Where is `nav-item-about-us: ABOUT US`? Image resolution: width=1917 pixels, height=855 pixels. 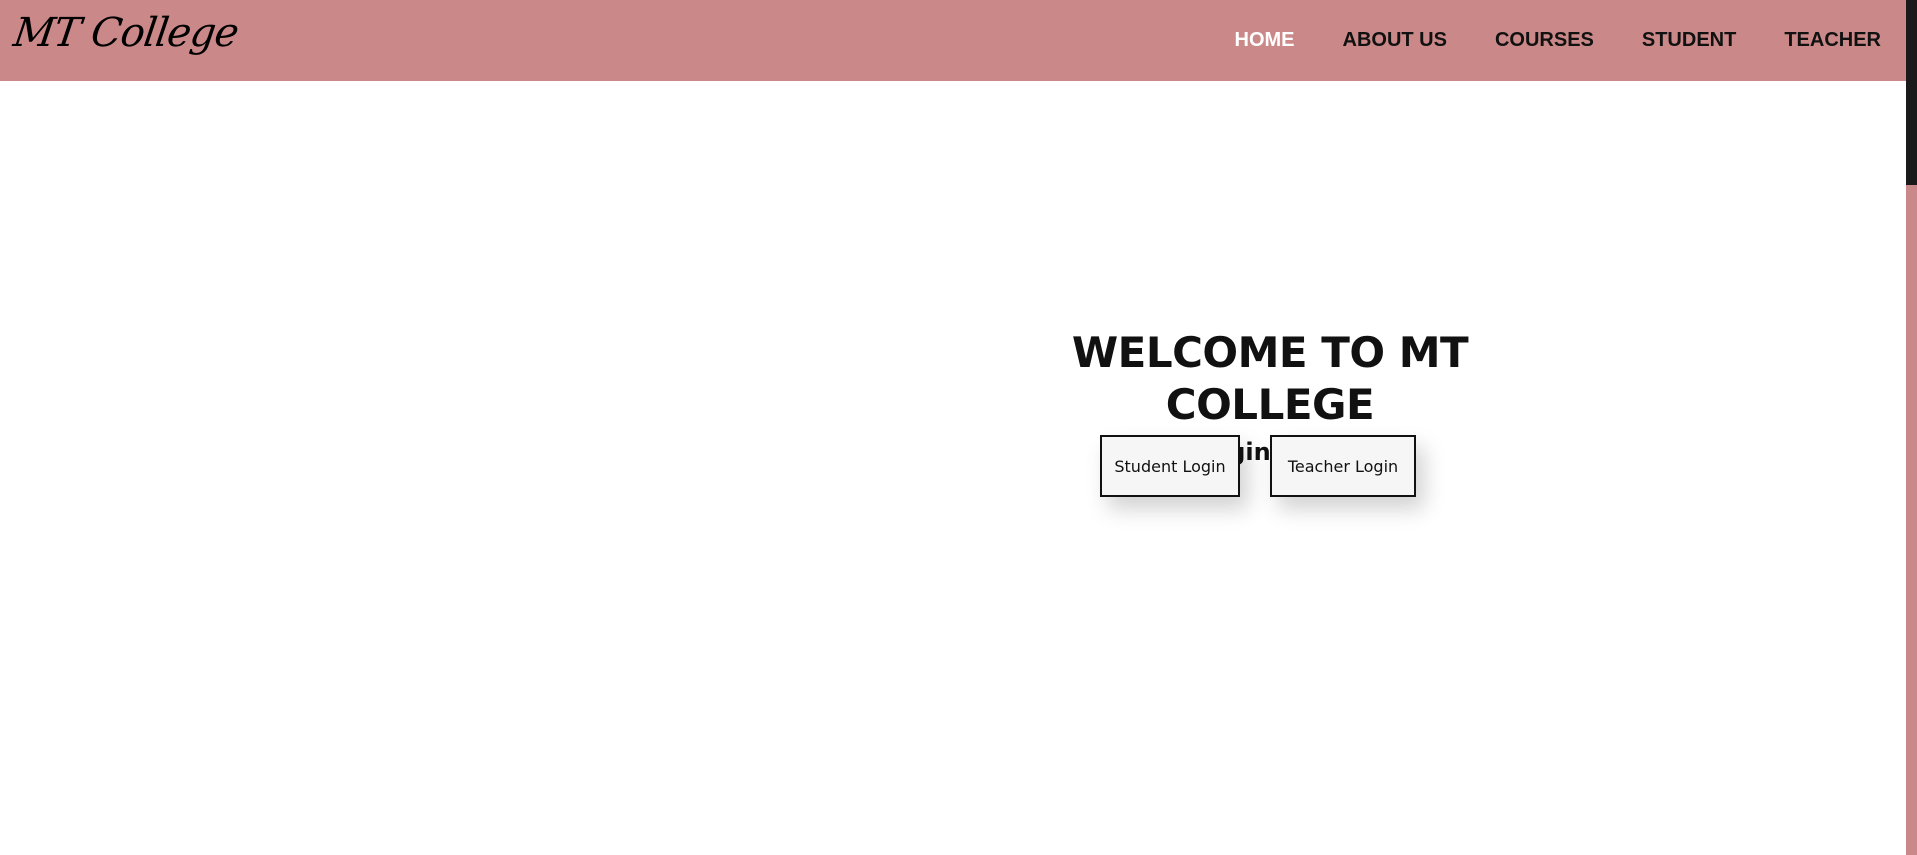 nav-item-about-us: ABOUT US is located at coordinates (1395, 40).